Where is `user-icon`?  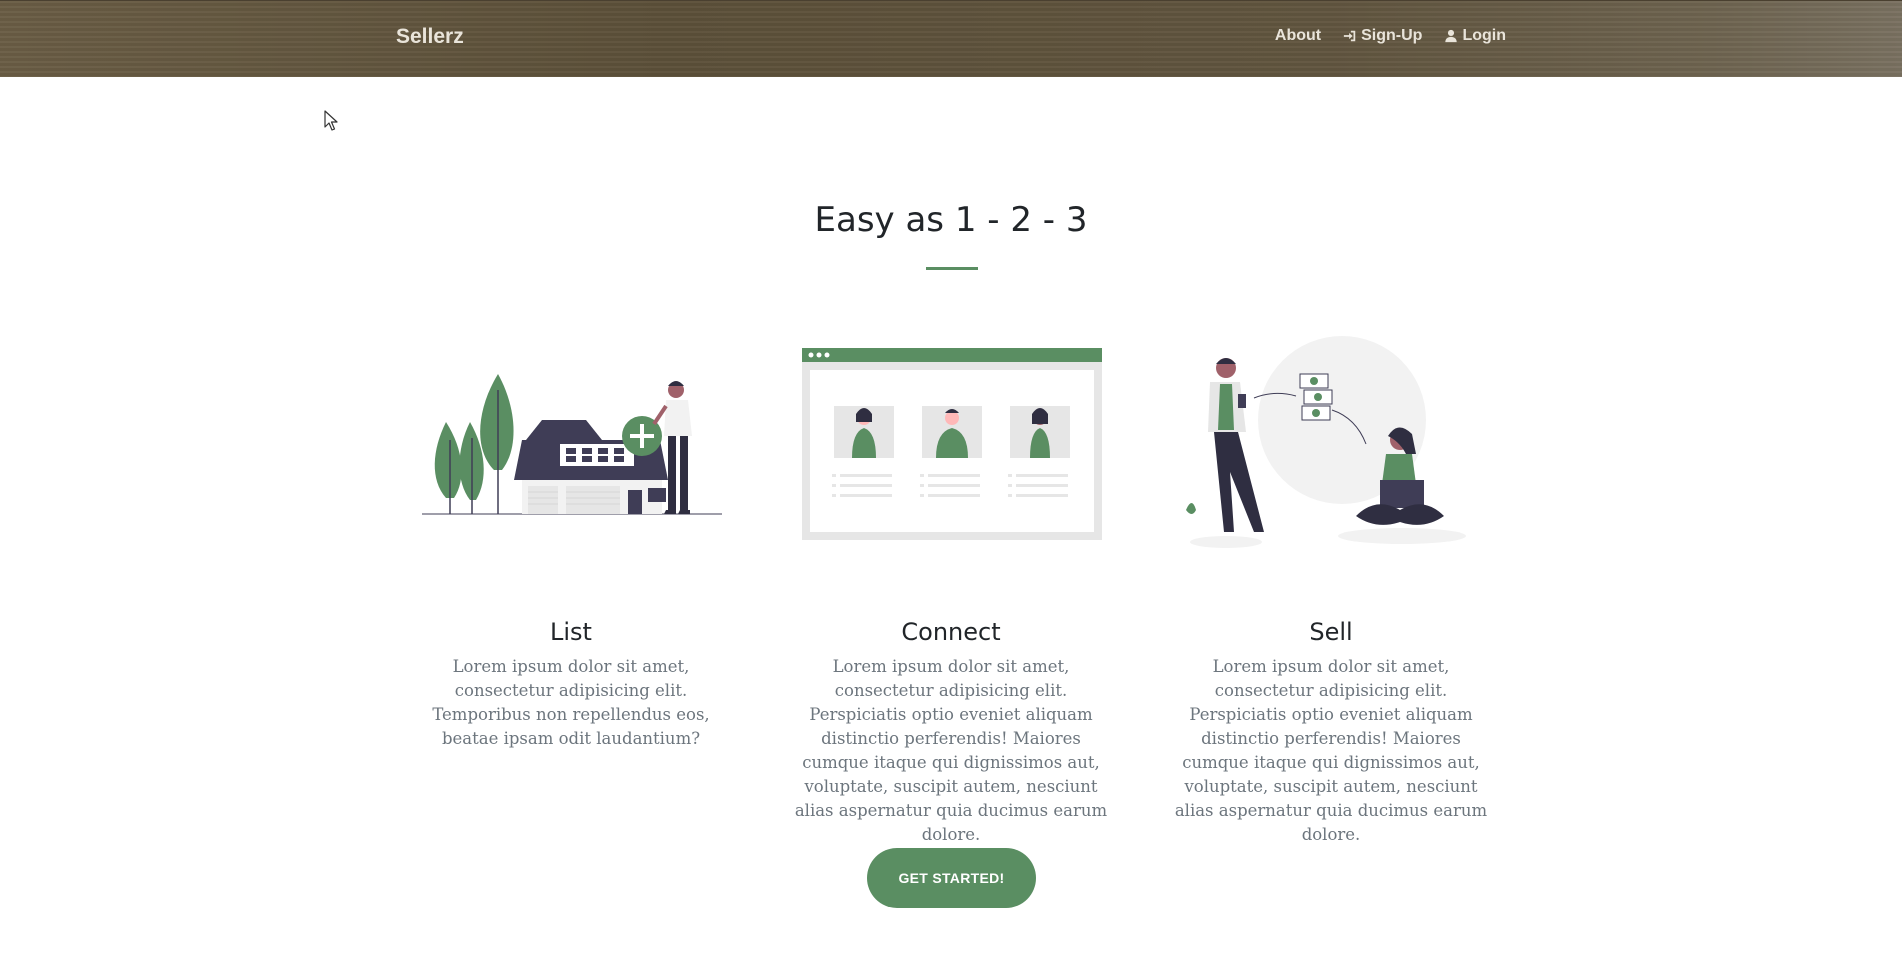
user-icon is located at coordinates (1451, 36).